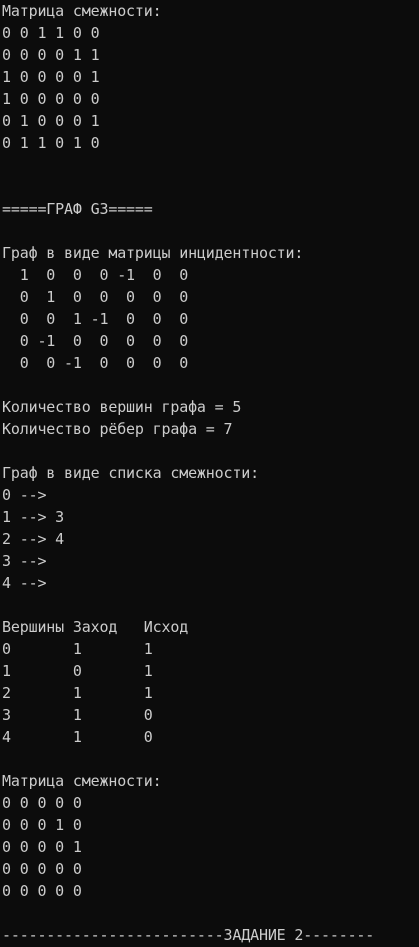 Image resolution: width=419 pixels, height=947 pixels. I want to click on console-line: 0 1 1 0 1 0, so click(51, 143).